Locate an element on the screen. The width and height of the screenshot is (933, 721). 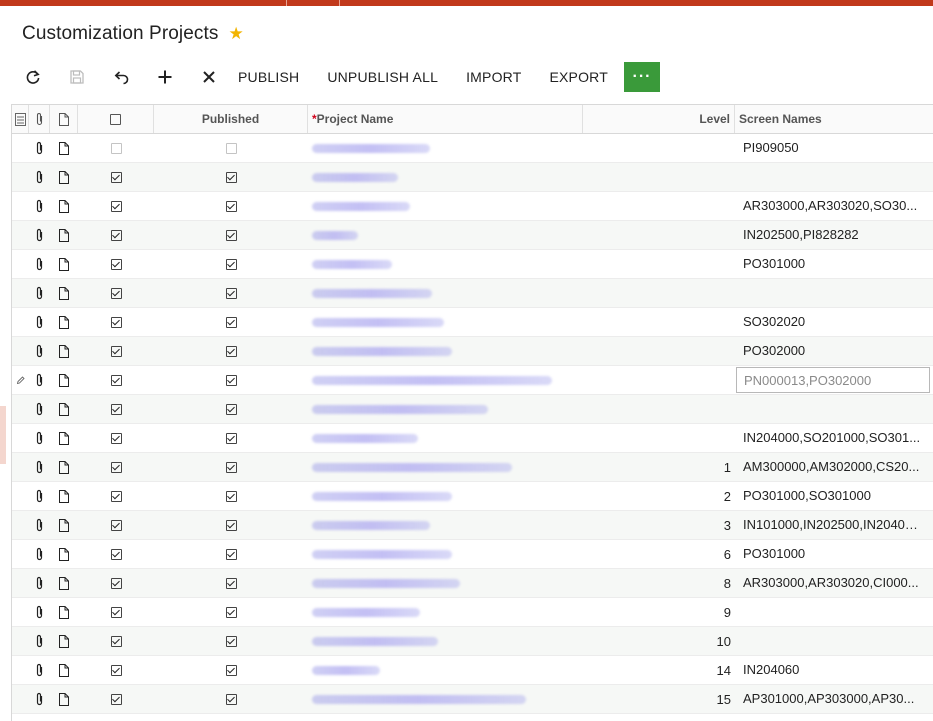
table-row: IN202500,PI828282 is located at coordinates (472, 235).